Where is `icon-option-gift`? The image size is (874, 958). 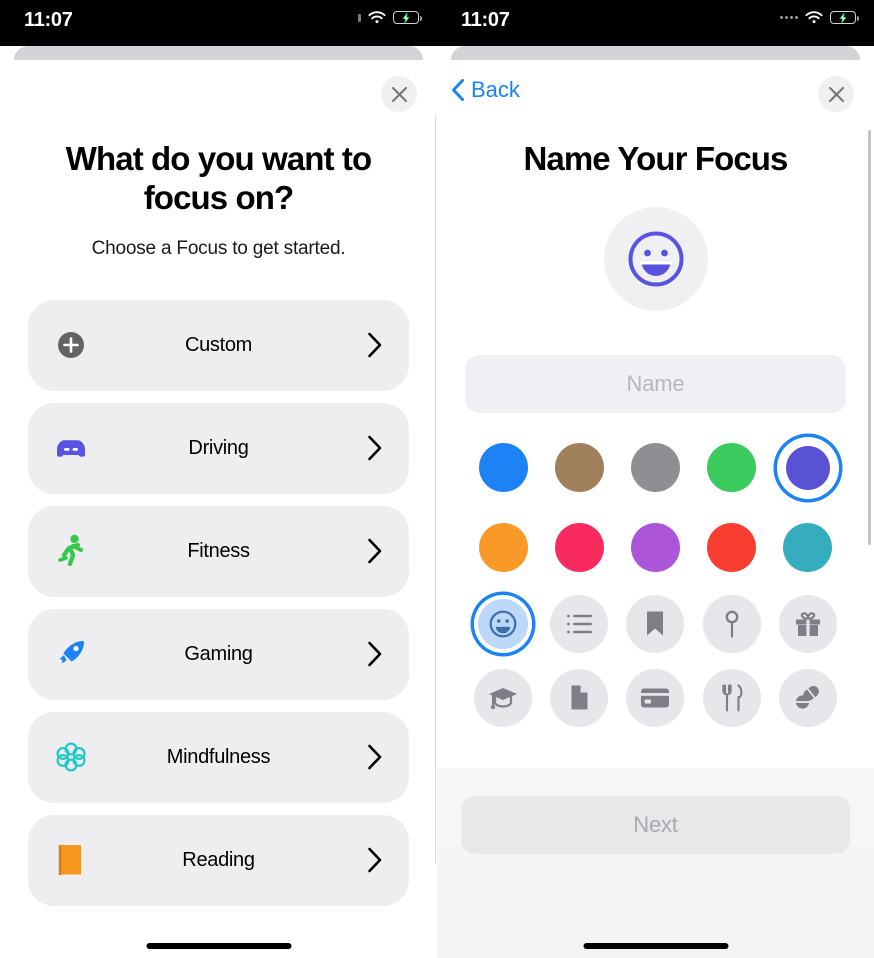 icon-option-gift is located at coordinates (807, 623).